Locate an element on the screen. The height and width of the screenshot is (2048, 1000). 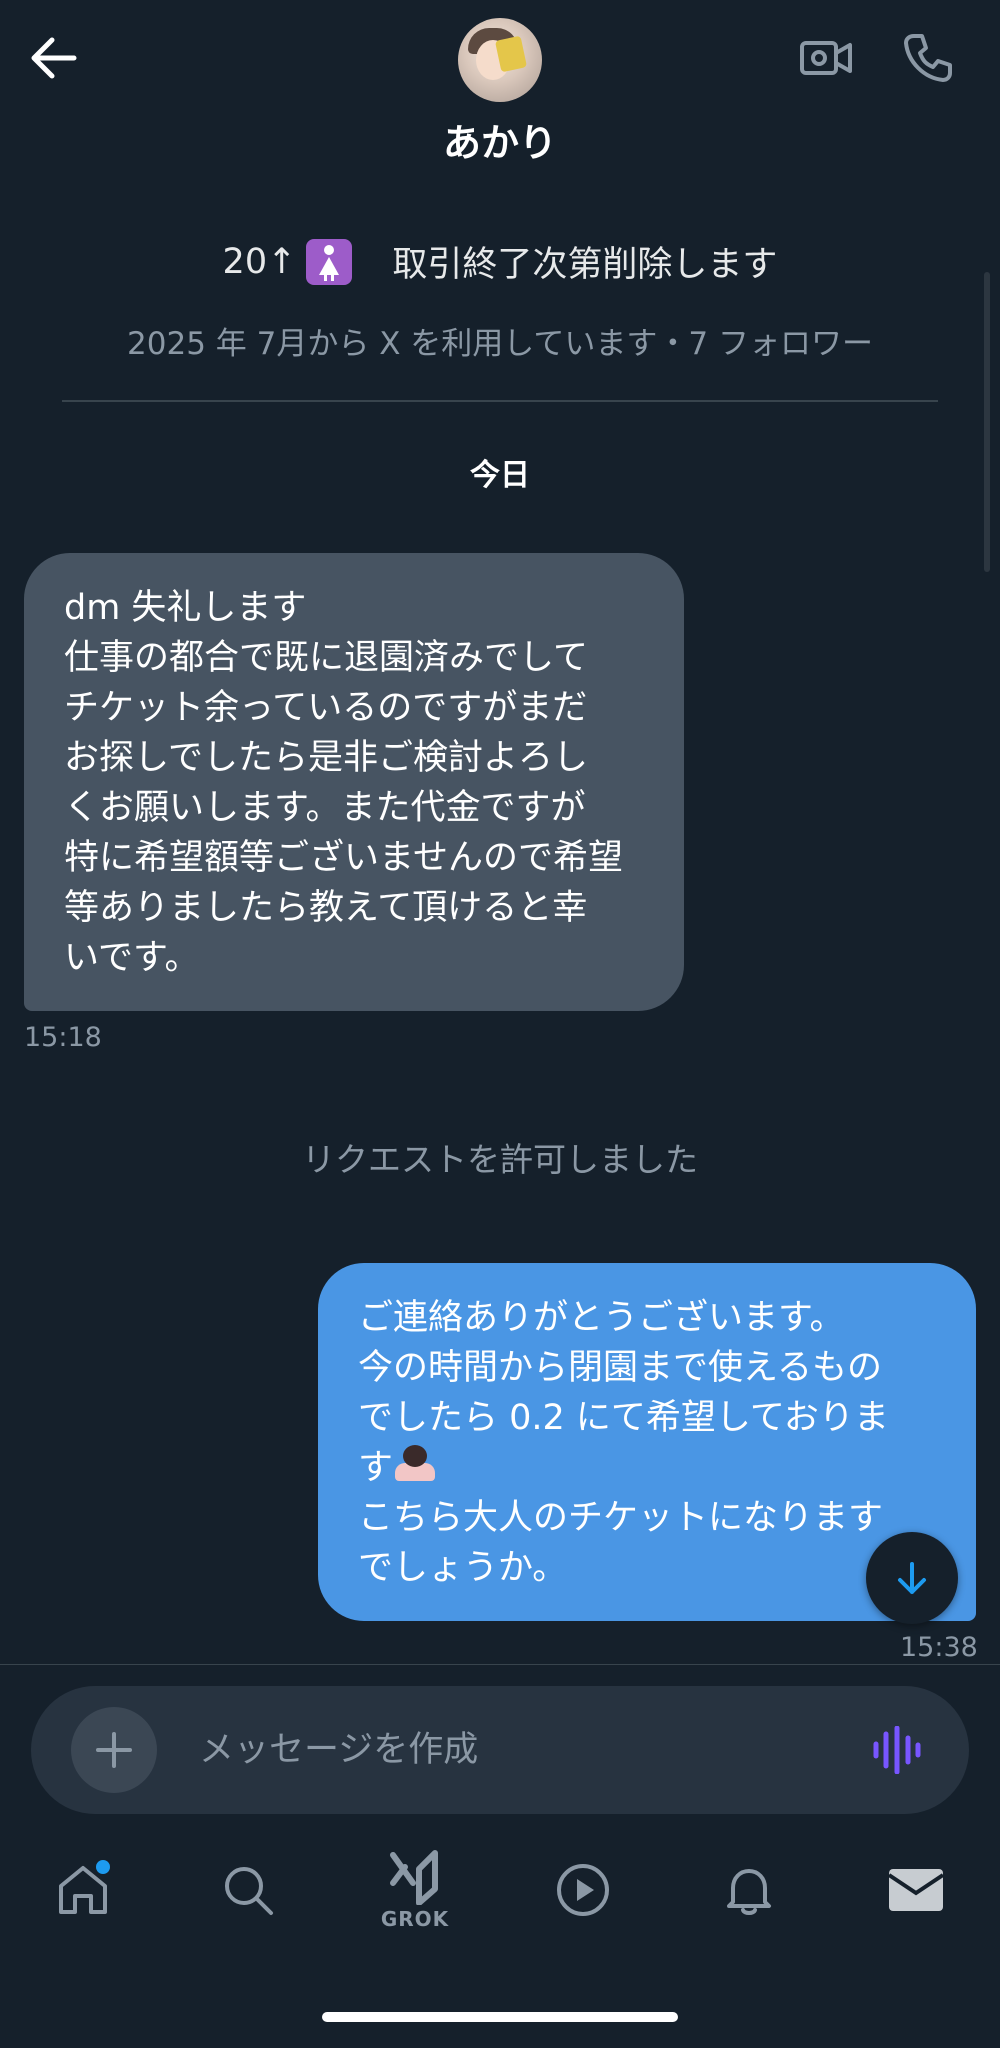
divider is located at coordinates (500, 401).